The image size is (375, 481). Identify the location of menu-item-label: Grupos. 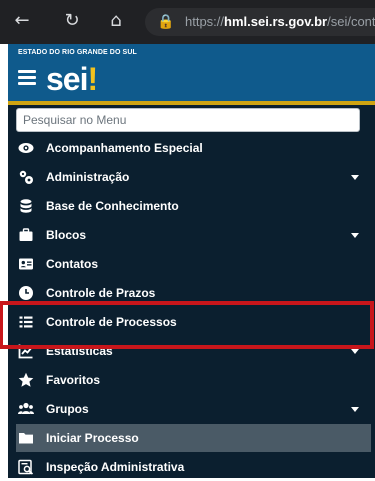
(67, 409).